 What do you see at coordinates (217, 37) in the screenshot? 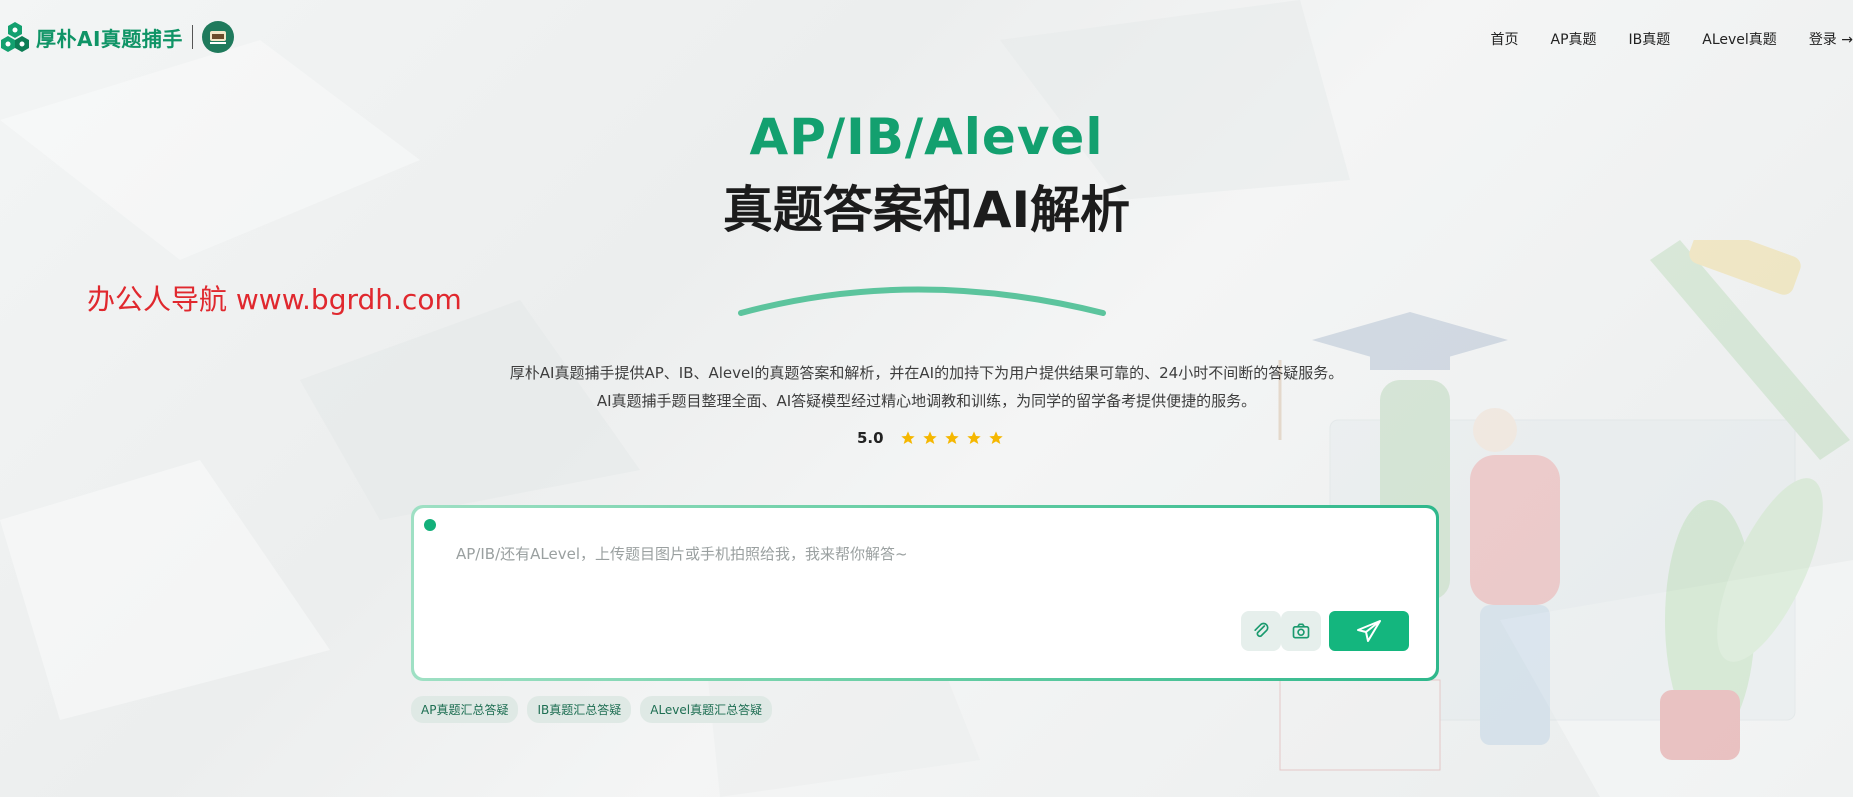
I see `partner-badge-icon` at bounding box center [217, 37].